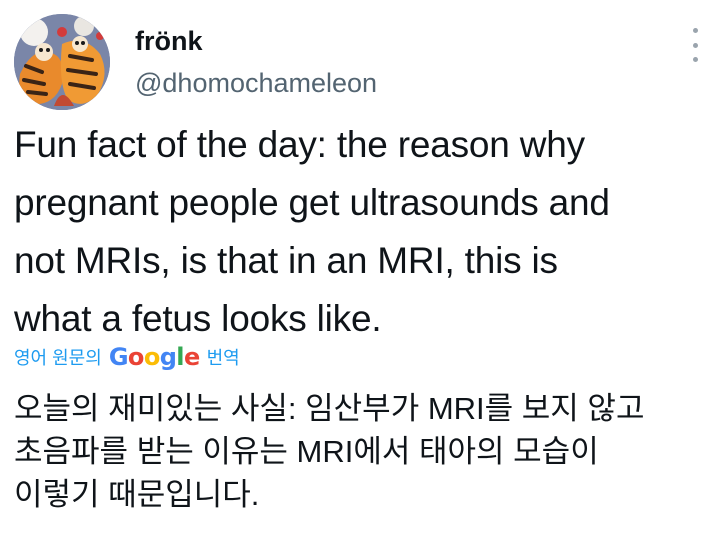  I want to click on tweet-text-line: Fun fact of the day: the reason why, so click(299, 144).